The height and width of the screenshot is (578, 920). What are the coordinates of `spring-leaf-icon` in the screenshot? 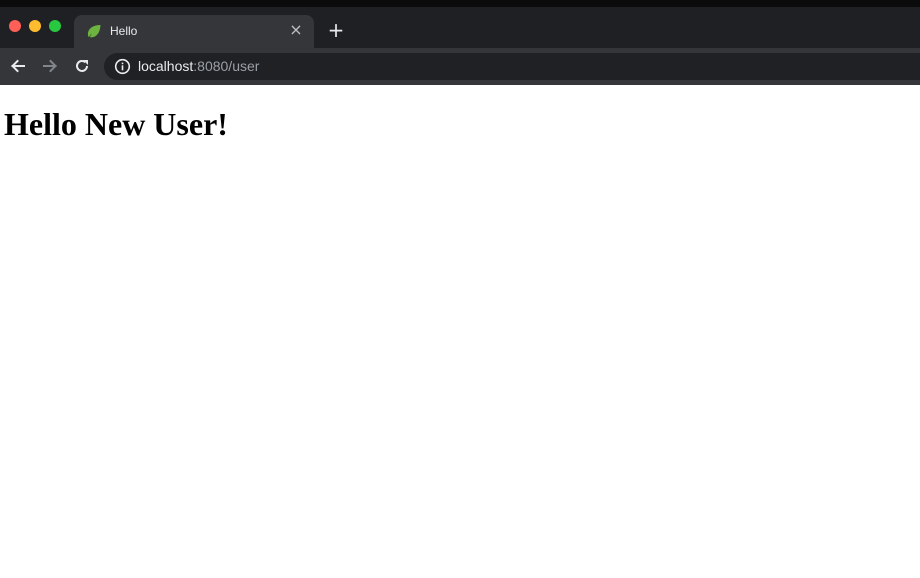 It's located at (94, 31).